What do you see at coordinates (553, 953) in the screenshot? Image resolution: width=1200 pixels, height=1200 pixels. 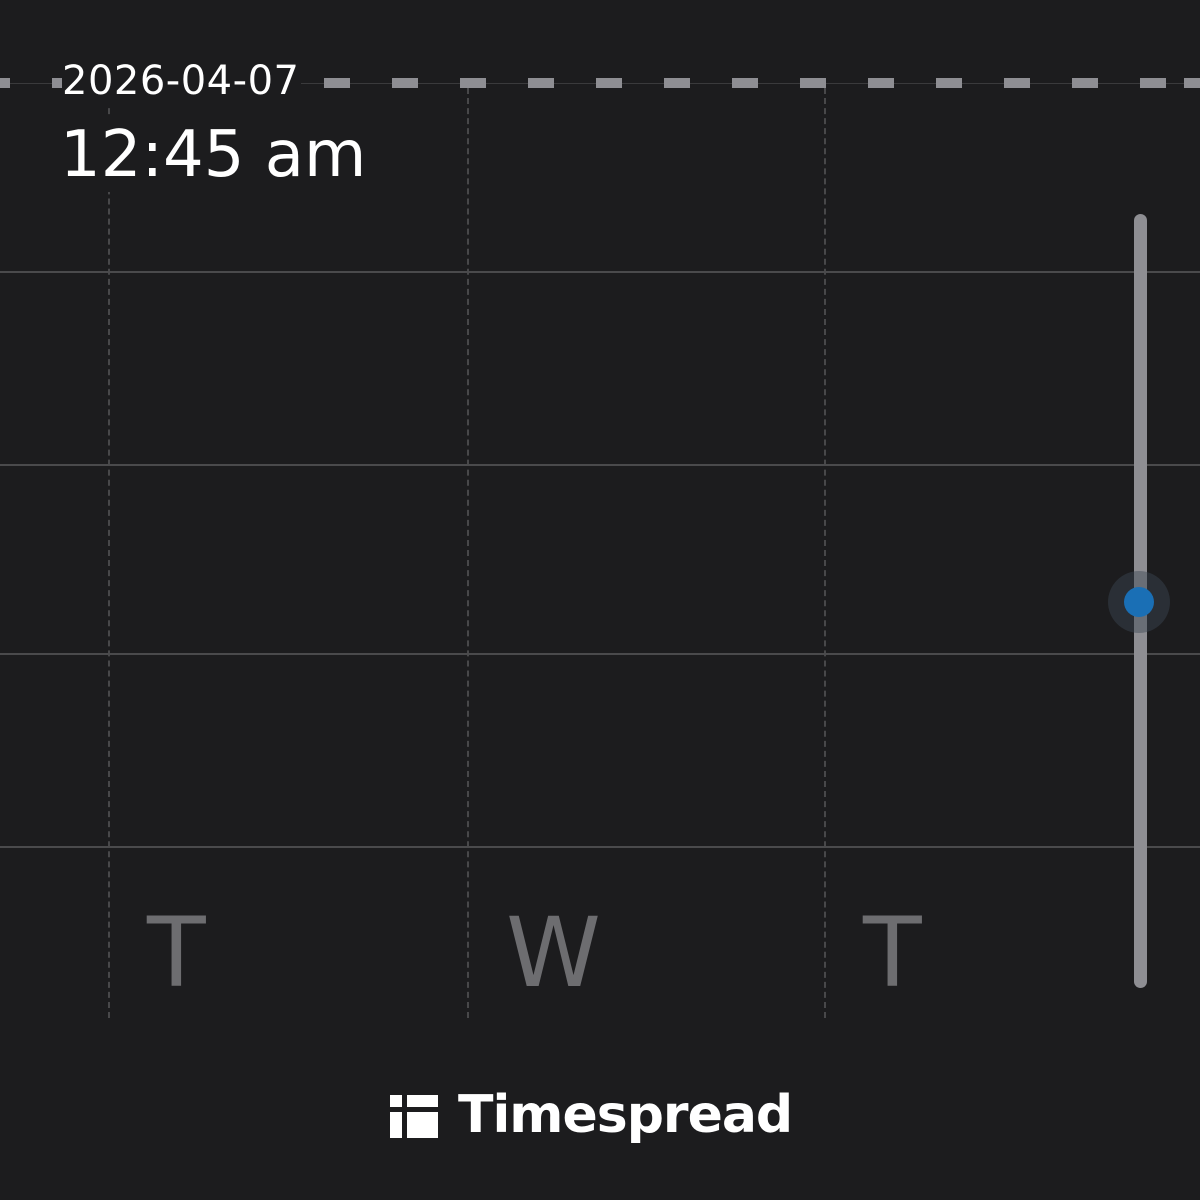 I see `day-label-wednesday: W` at bounding box center [553, 953].